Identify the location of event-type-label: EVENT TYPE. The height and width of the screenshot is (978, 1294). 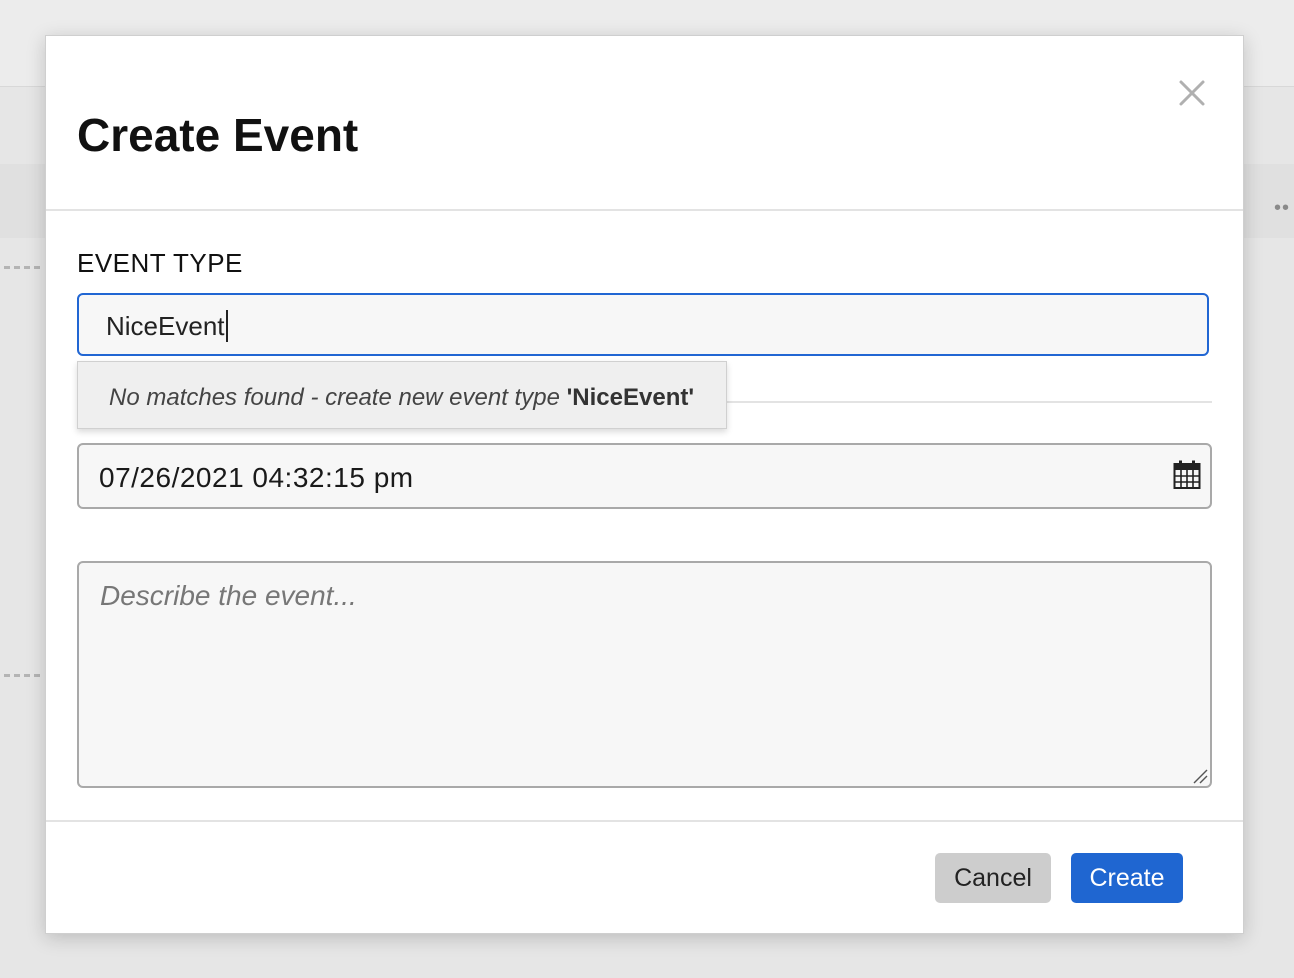
(160, 263).